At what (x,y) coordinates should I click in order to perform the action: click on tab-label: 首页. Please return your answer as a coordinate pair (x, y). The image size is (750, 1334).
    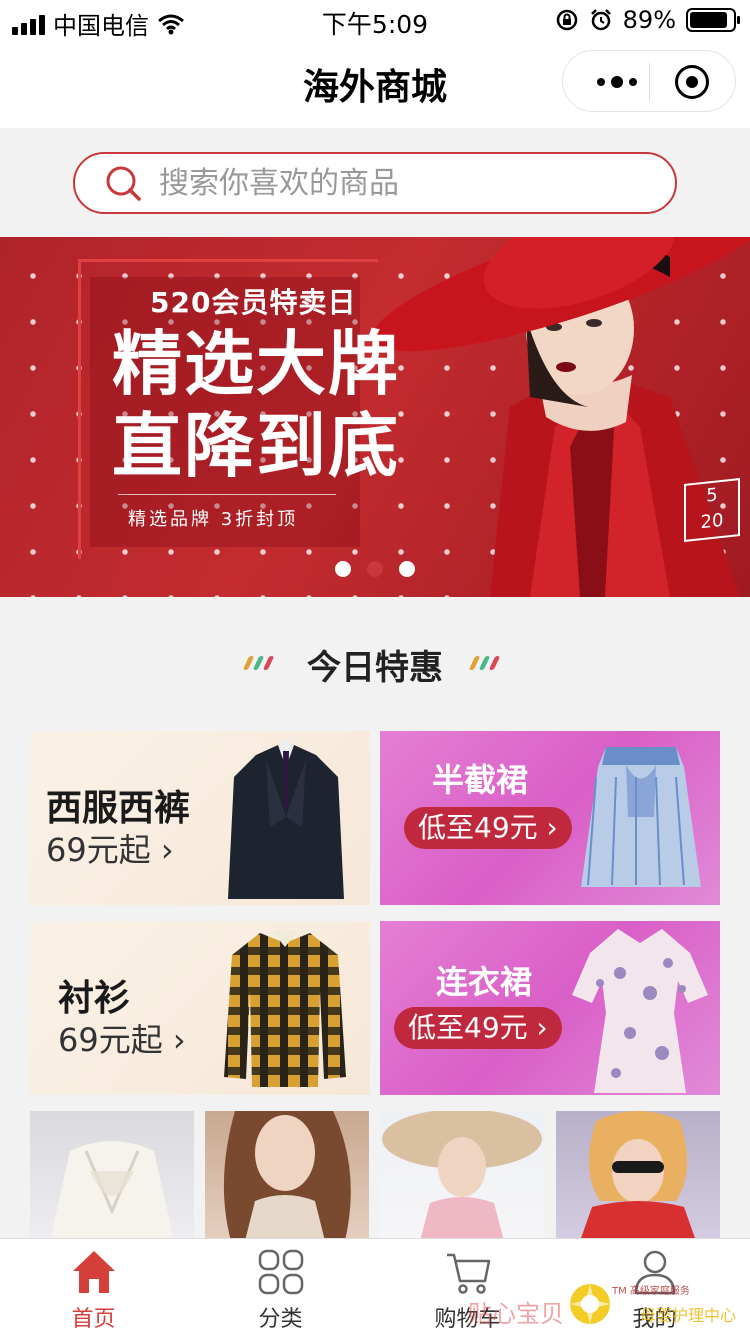
    Looking at the image, I should click on (93, 1319).